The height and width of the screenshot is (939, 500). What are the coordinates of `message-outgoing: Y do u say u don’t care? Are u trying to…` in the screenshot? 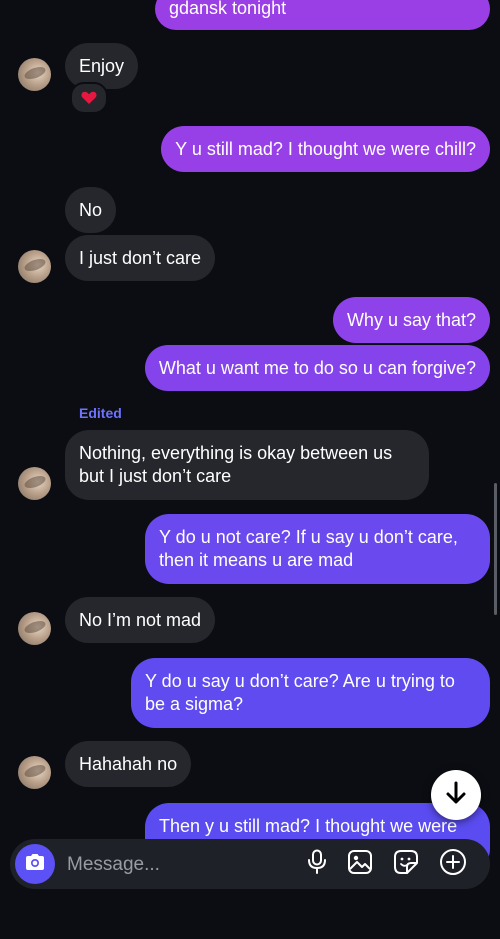 It's located at (310, 693).